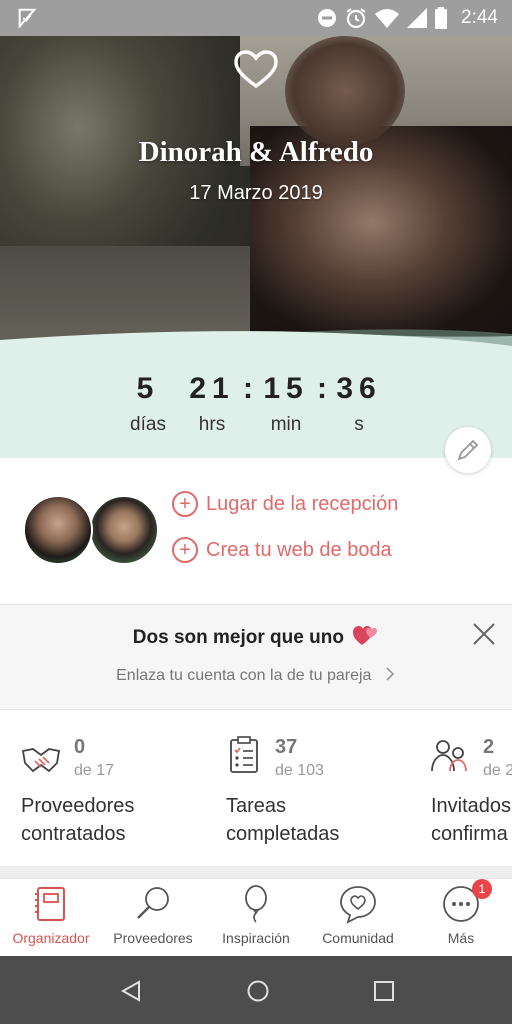 This screenshot has width=512, height=1024. I want to click on nav-proveedores: Proveedores, so click(153, 915).